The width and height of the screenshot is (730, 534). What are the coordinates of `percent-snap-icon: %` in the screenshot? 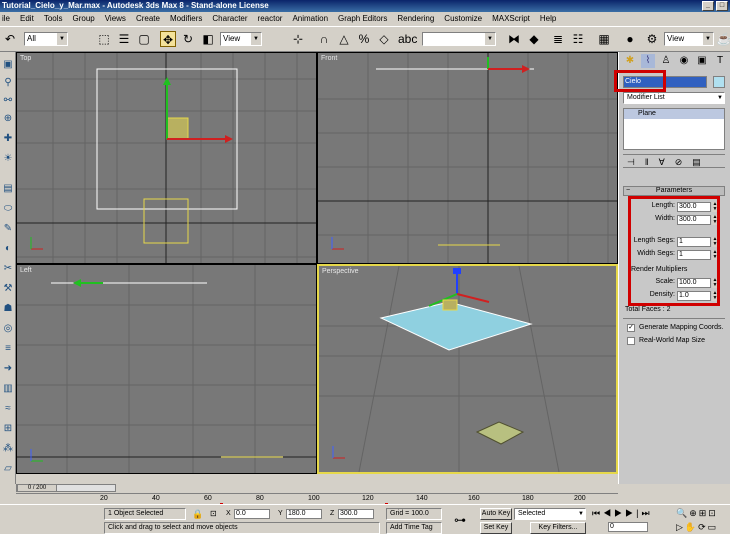 It's located at (364, 39).